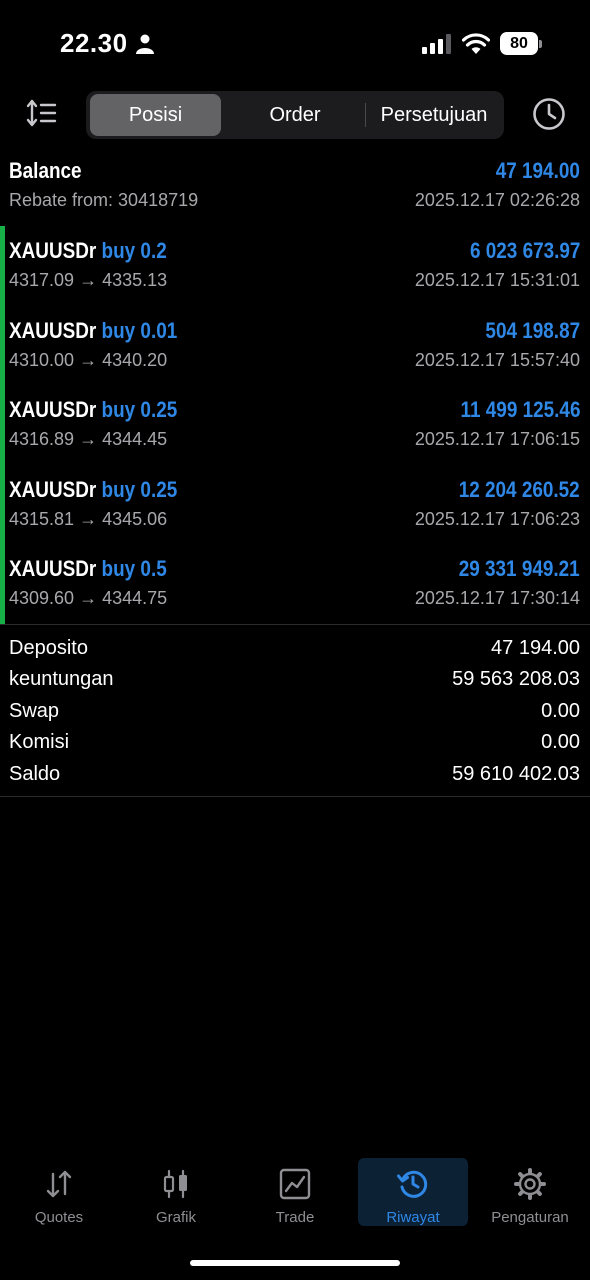 The image size is (590, 1280). I want to click on summary-value-saldo: 59 610 402.03, so click(516, 774).